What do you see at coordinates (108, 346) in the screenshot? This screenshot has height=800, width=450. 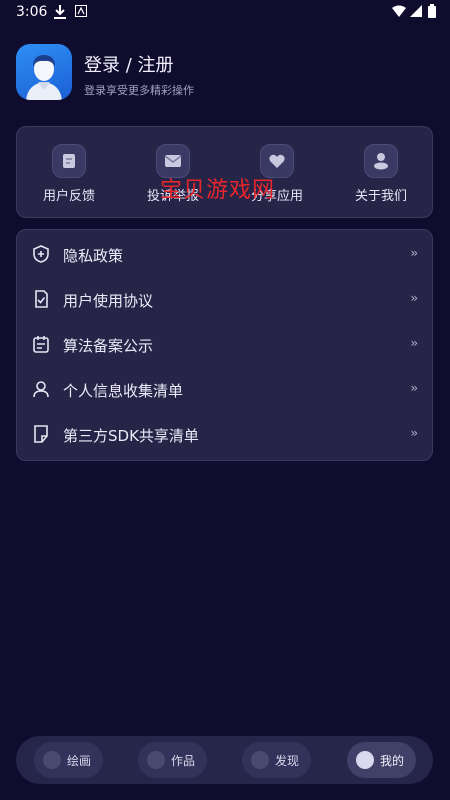 I see `menu-item-label: 算法备案公示` at bounding box center [108, 346].